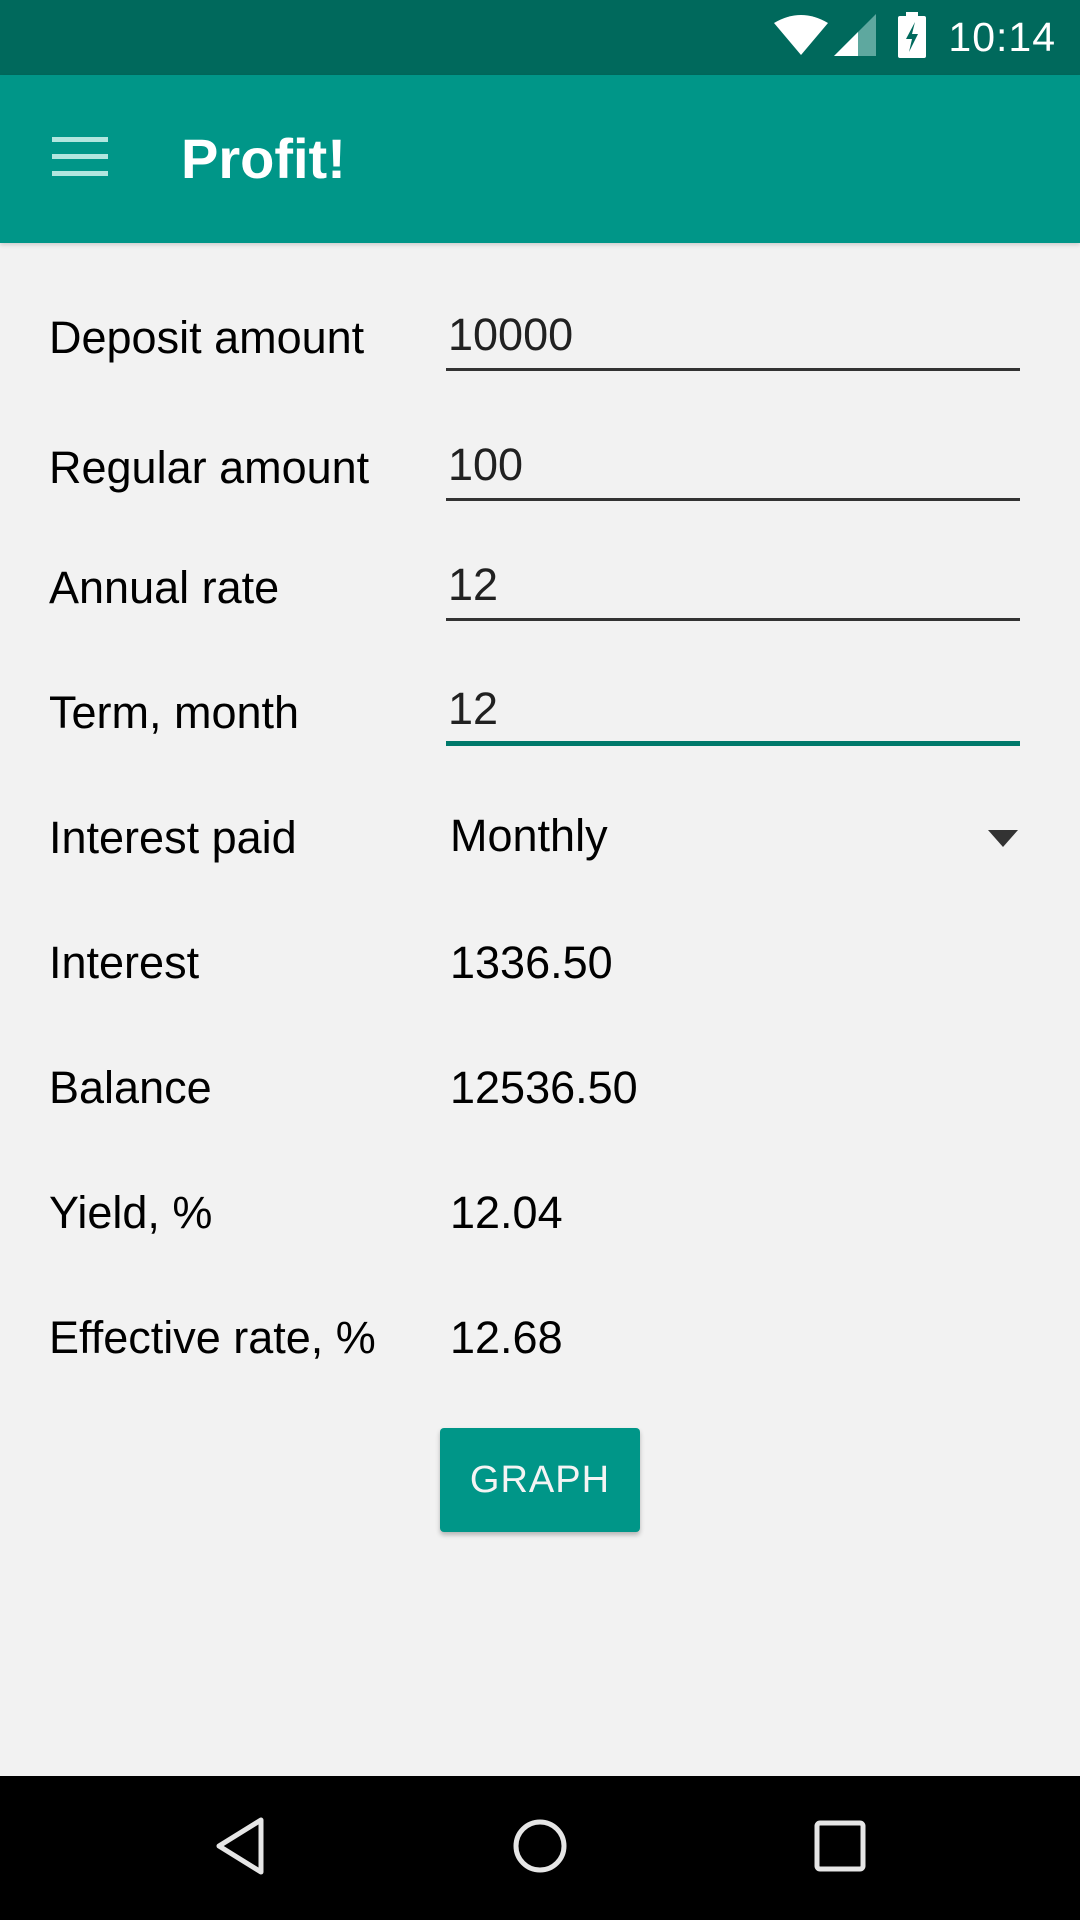  Describe the element at coordinates (540, 159) in the screenshot. I see `app-bar: Profit!` at that location.